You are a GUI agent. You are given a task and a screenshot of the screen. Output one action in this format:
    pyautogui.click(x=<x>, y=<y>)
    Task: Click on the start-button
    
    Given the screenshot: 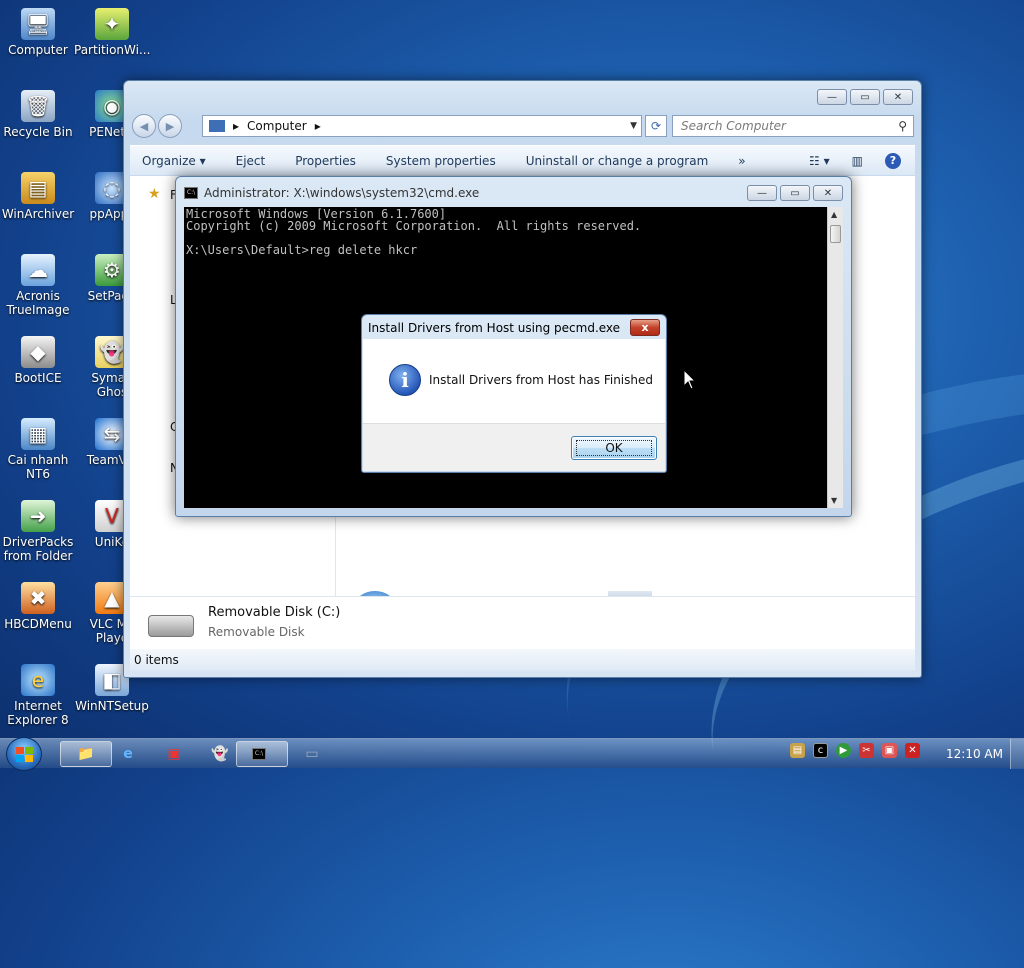 What is the action you would take?
    pyautogui.click(x=24, y=754)
    